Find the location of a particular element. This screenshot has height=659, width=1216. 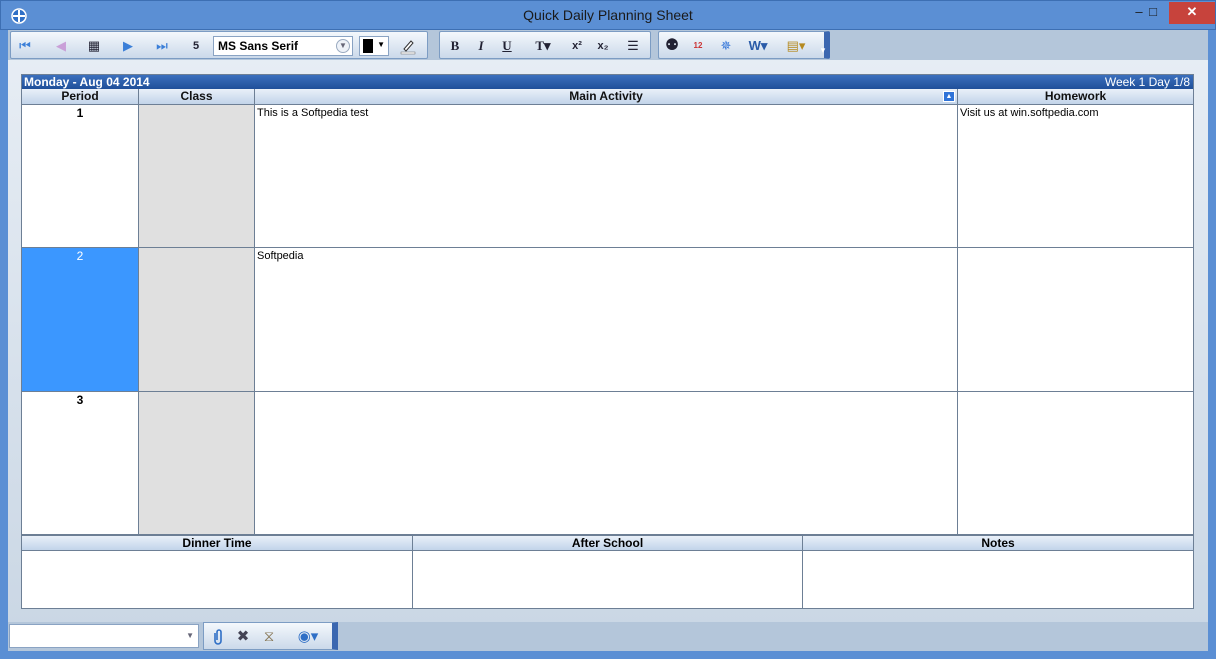

bold-button: B is located at coordinates (455, 46).